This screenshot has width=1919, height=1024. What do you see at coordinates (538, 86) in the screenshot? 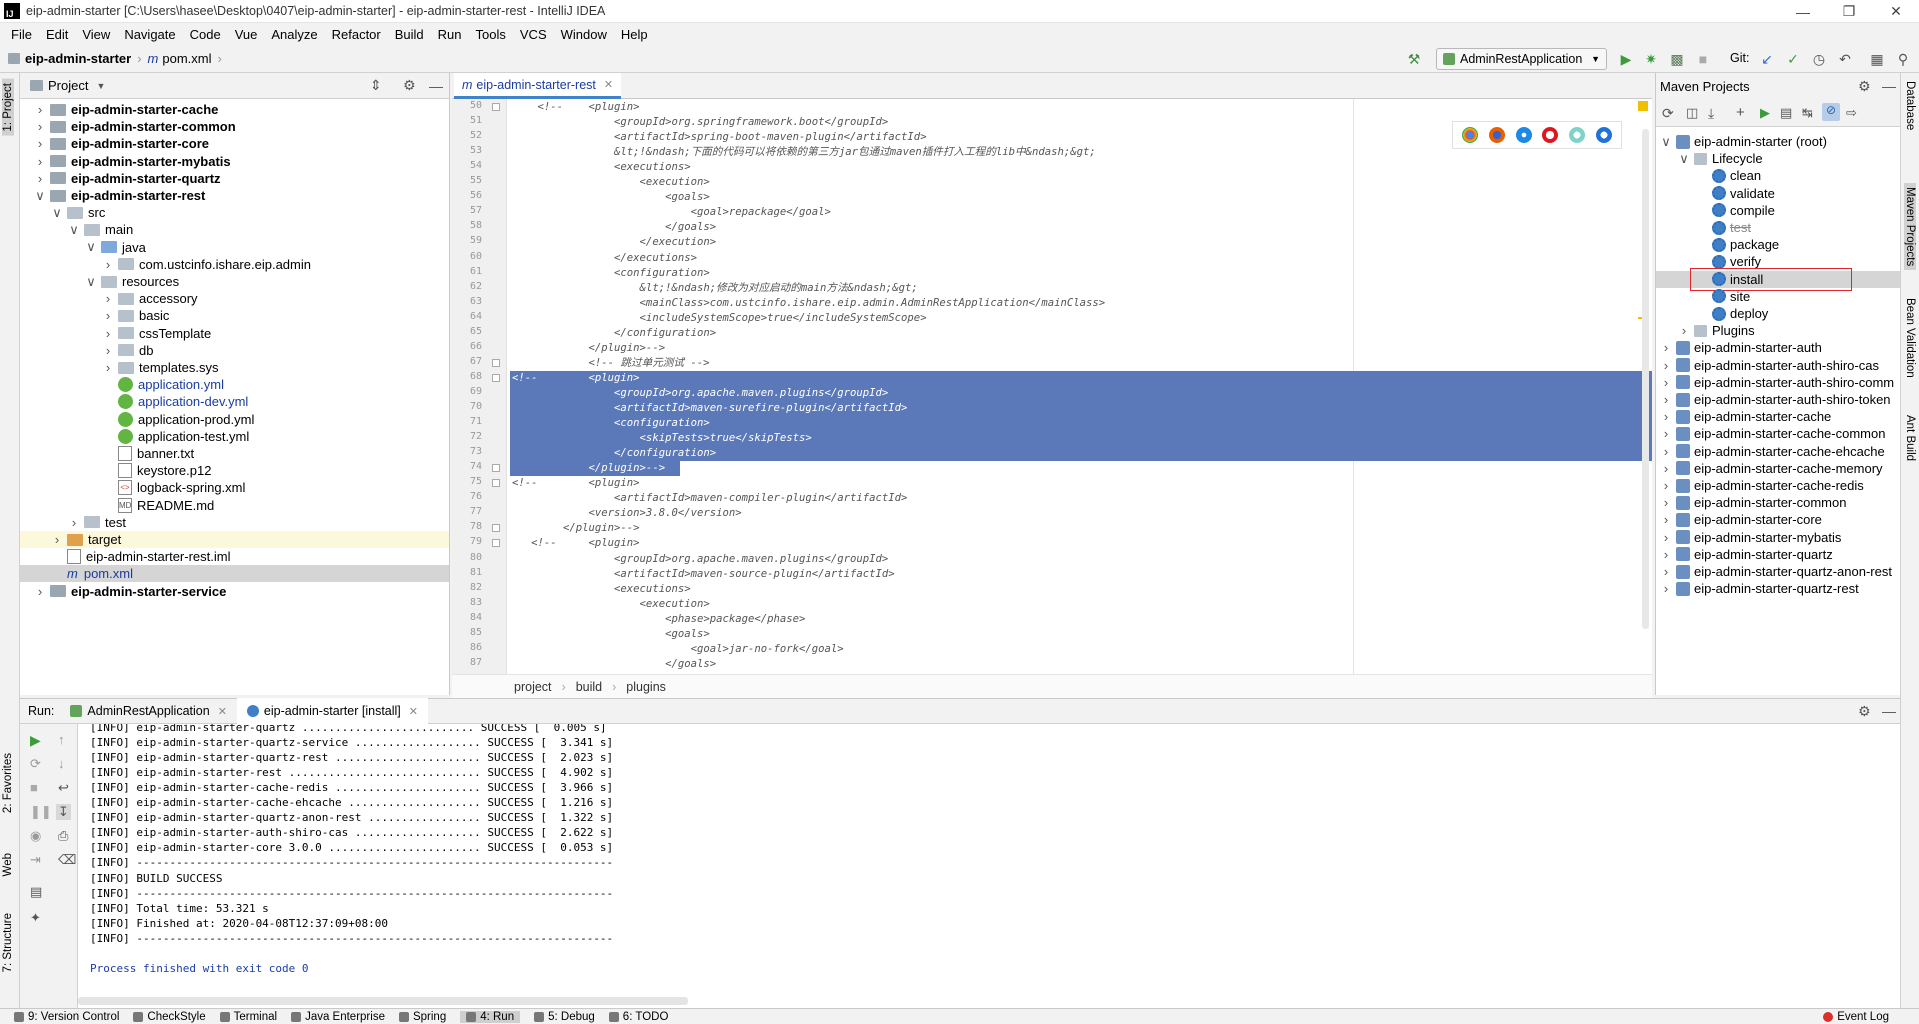
I see `editor-tab-pom: m eip-admin-starter-rest ✕` at bounding box center [538, 86].